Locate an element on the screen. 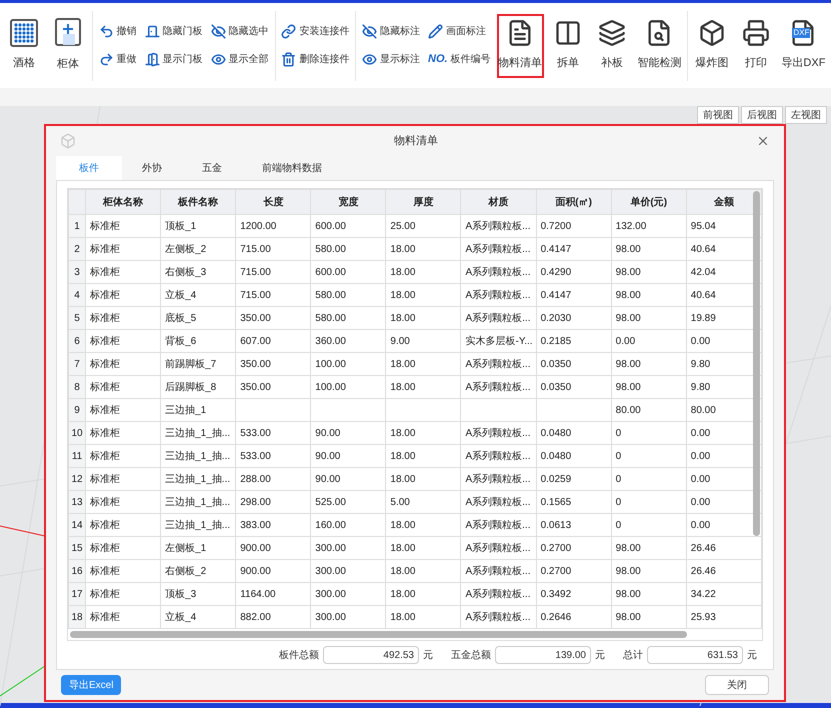 This screenshot has width=831, height=708. column-header: 板件名称 is located at coordinates (198, 202).